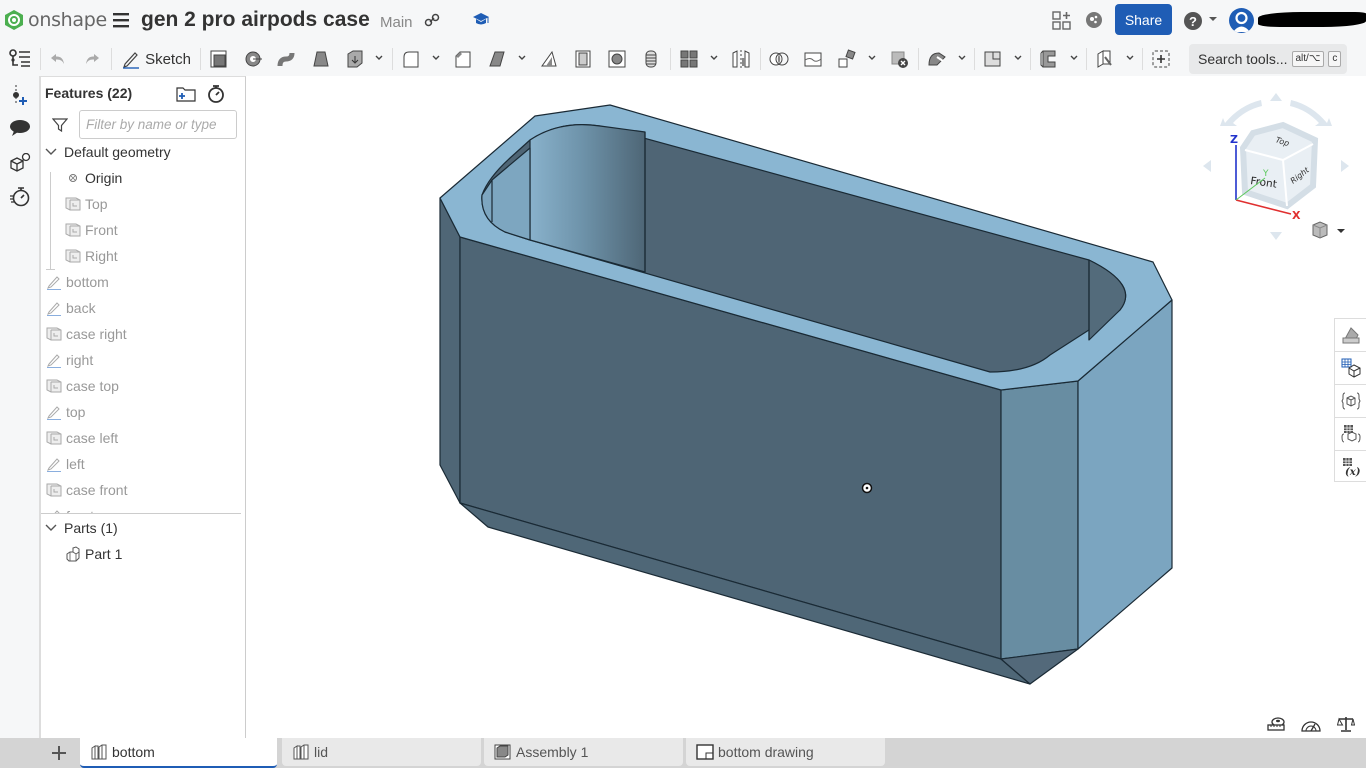 The height and width of the screenshot is (768, 1366). I want to click on feature-list-toggle, so click(20, 59).